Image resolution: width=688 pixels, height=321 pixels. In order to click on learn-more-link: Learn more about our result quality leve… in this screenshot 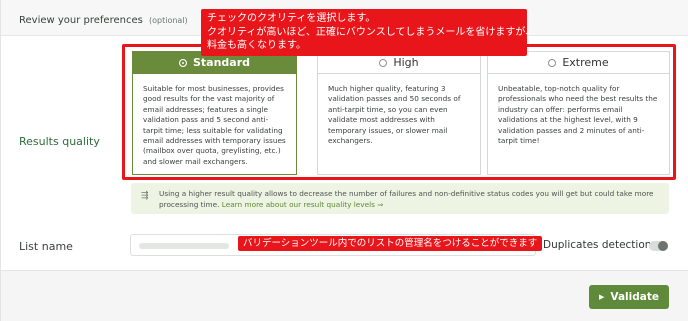, I will do `click(303, 204)`.